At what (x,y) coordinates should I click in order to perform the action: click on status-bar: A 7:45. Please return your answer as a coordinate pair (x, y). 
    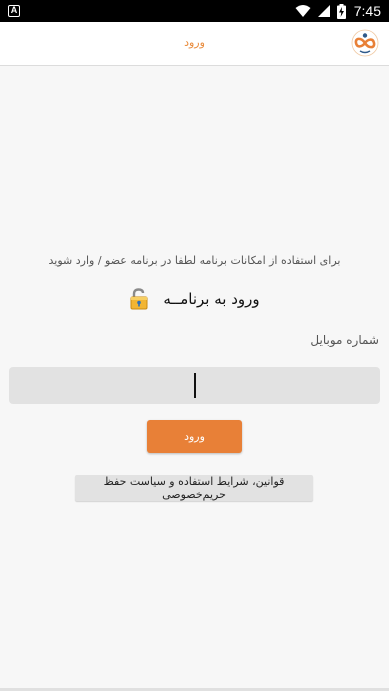
    Looking at the image, I should click on (194, 11).